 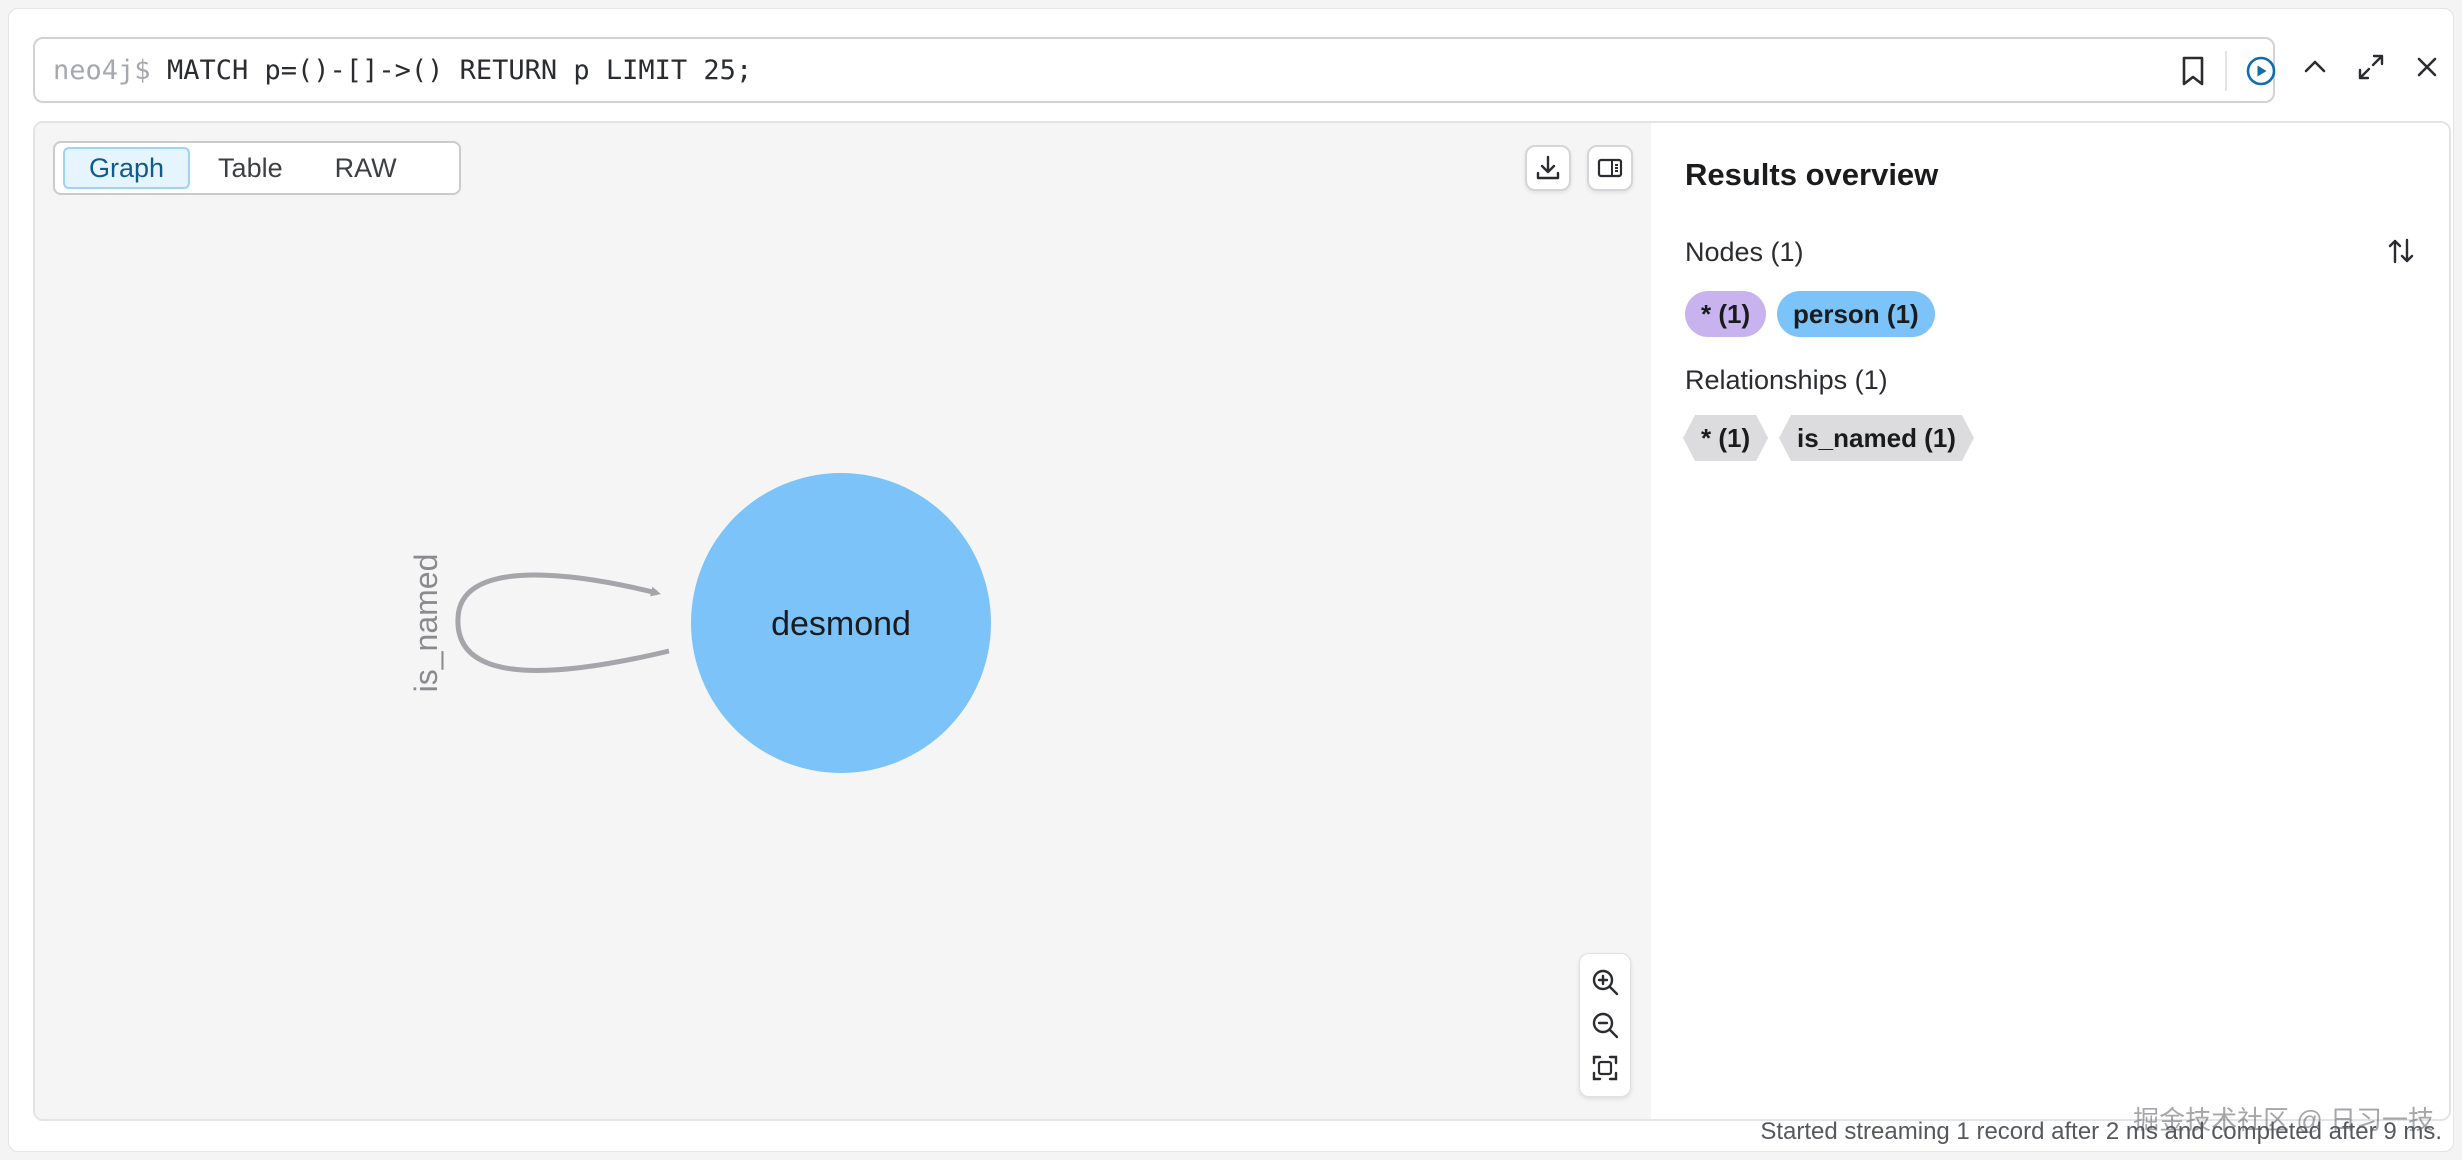 What do you see at coordinates (426, 623) in the screenshot?
I see `relationship-label: is_named` at bounding box center [426, 623].